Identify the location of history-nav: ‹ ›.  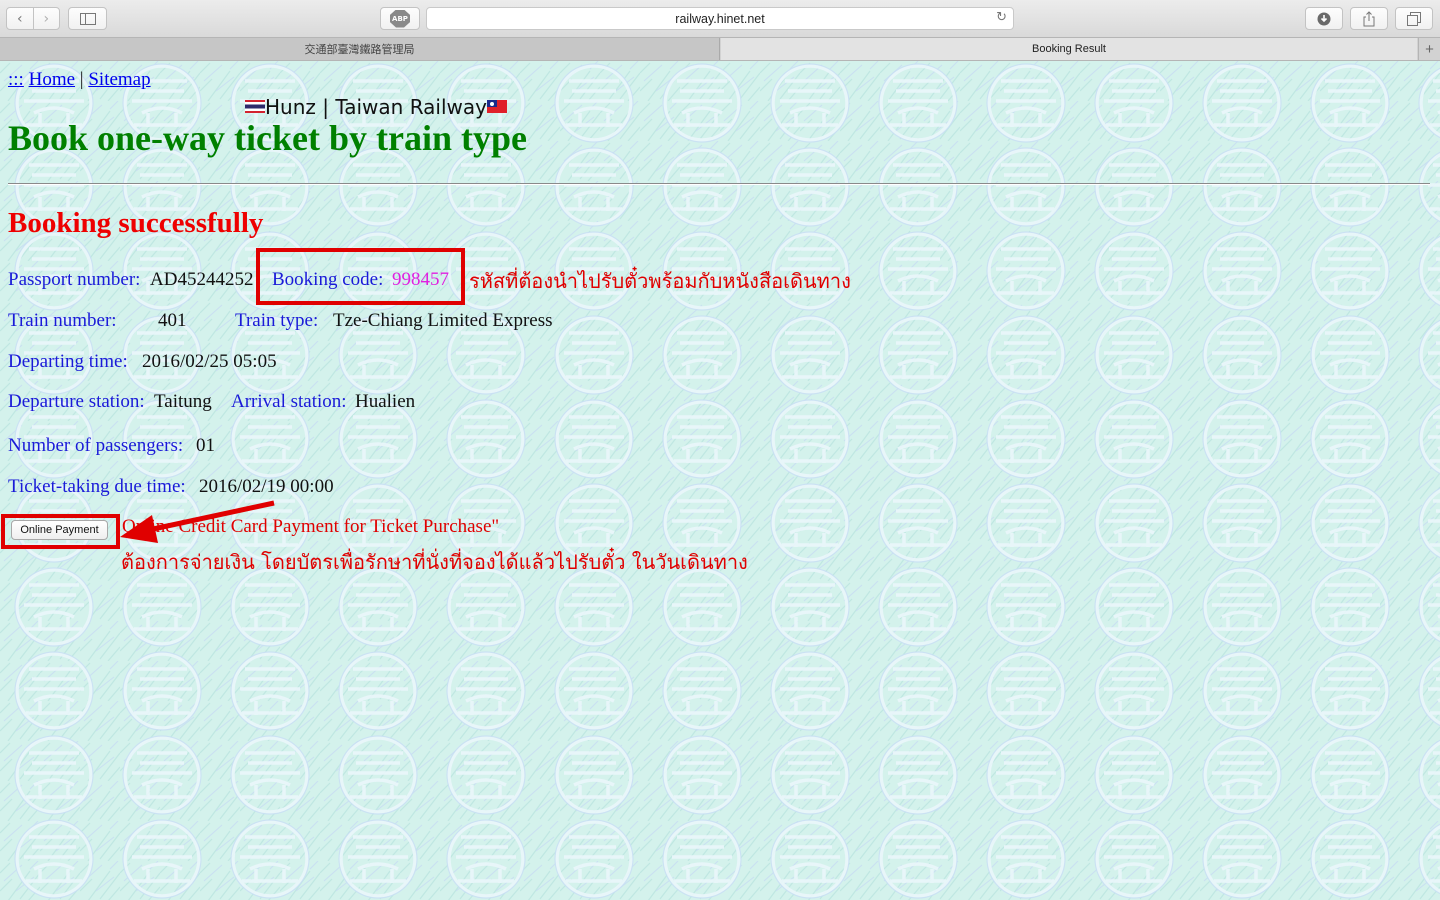
(33, 18).